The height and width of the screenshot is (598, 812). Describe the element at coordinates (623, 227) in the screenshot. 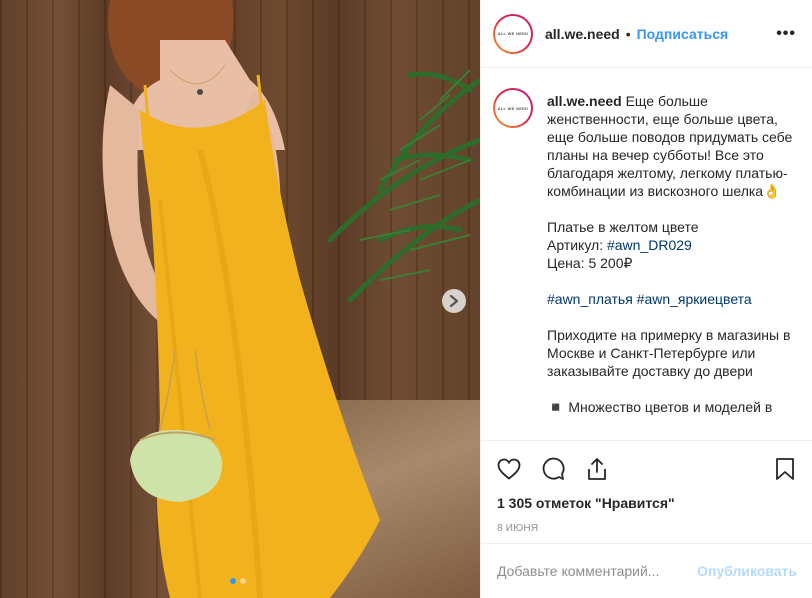

I see `product-name: Платье в желтом цвете` at that location.